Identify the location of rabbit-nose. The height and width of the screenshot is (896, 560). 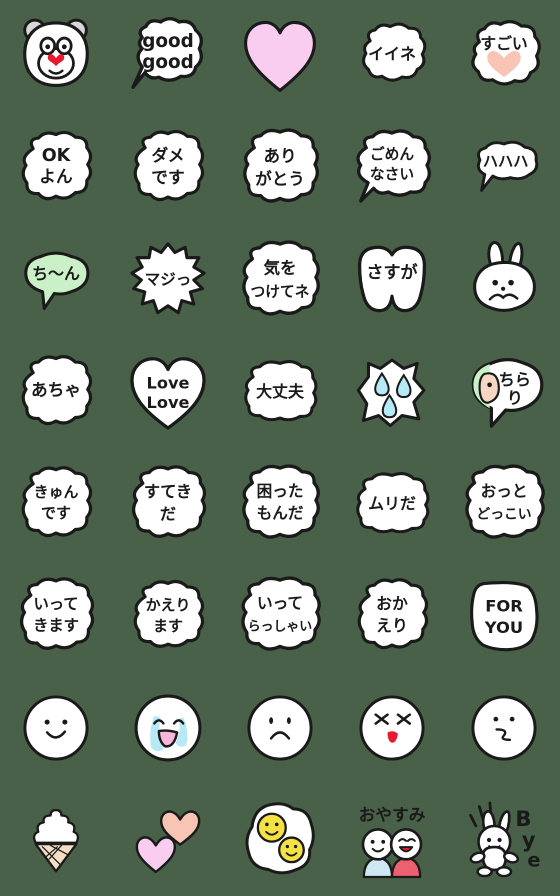
(503, 288).